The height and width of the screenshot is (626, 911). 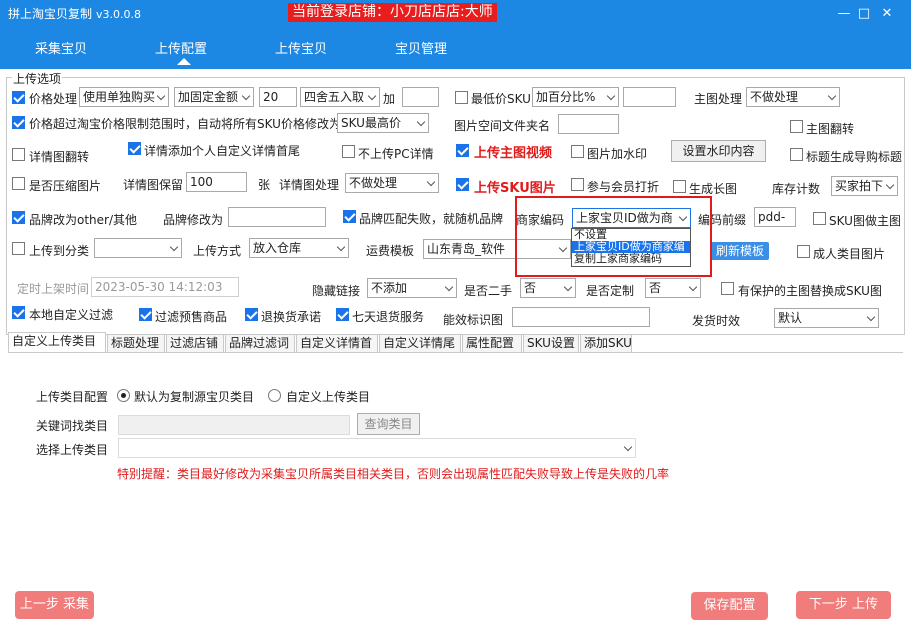 I want to click on protect-checkbox, so click(x=727, y=288).